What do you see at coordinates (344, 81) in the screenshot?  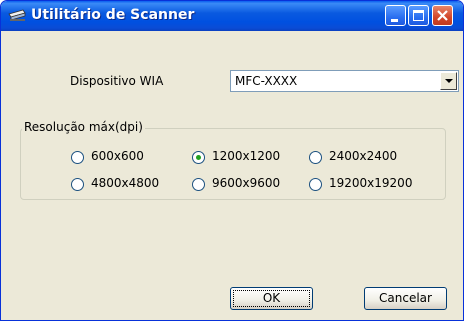 I see `device-select: MFC-XXXX` at bounding box center [344, 81].